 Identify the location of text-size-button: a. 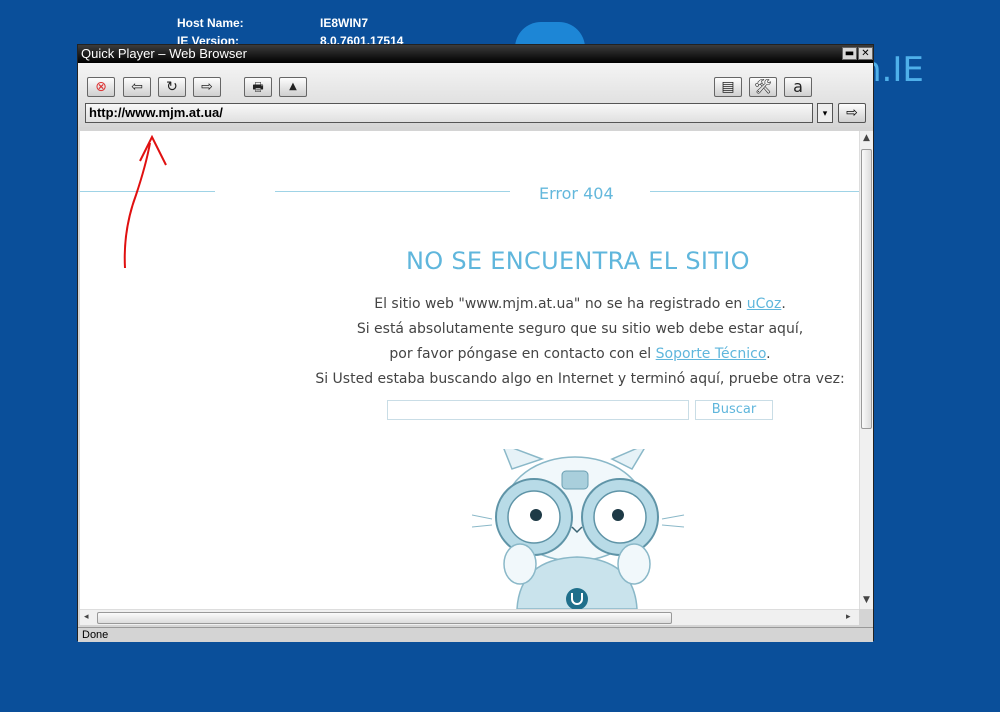
(798, 87).